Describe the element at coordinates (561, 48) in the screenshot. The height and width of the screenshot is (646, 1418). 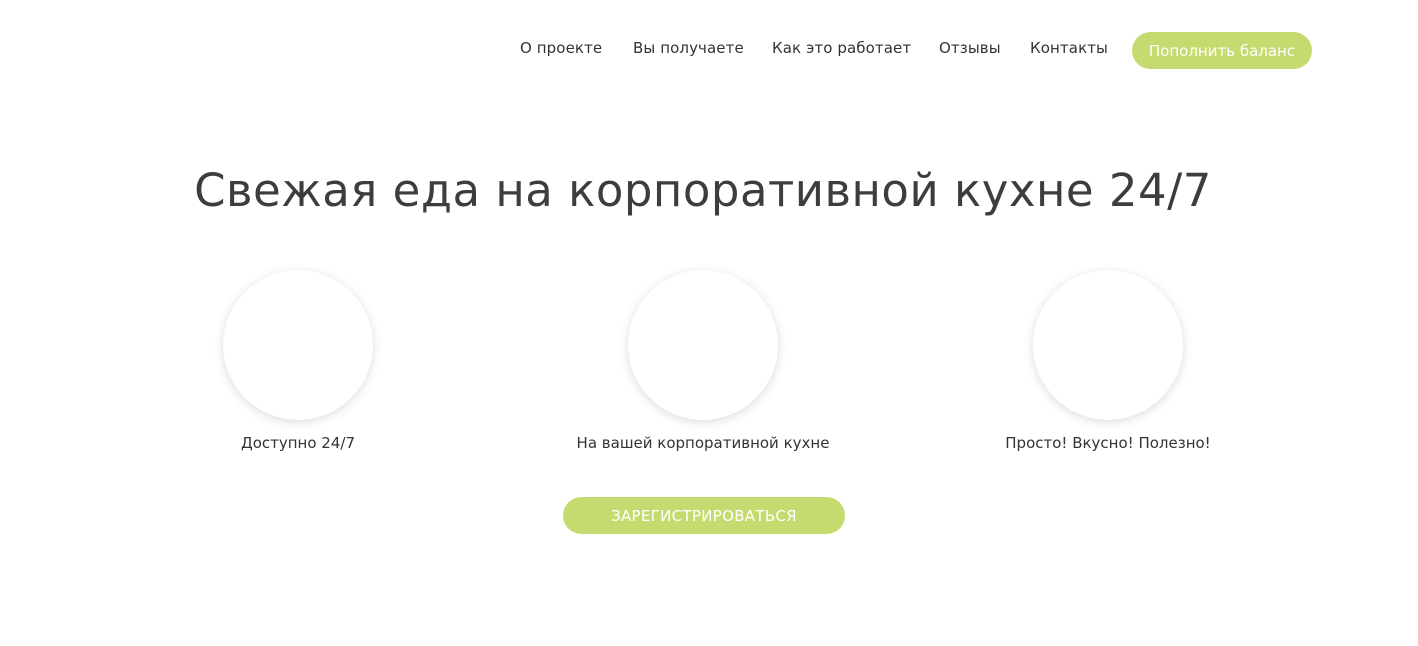
I see `nav-link-about: О проекте` at that location.